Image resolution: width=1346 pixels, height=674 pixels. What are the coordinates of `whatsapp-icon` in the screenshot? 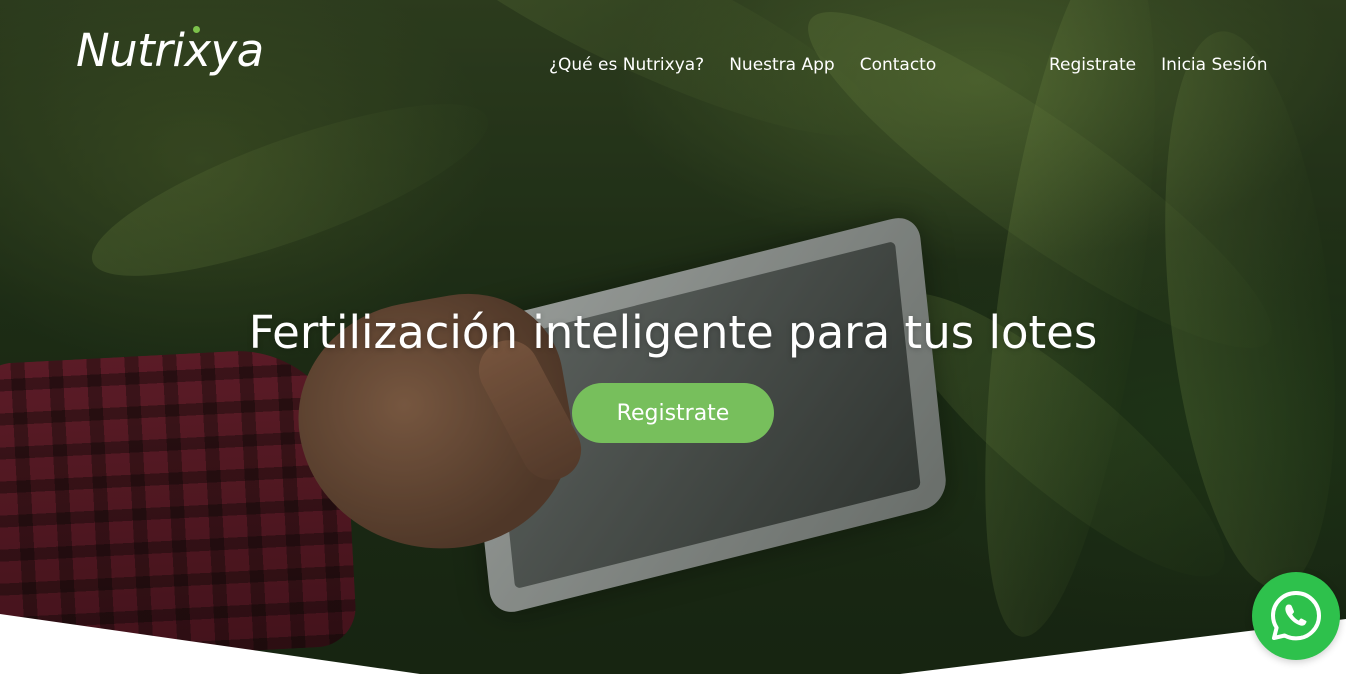 It's located at (1296, 616).